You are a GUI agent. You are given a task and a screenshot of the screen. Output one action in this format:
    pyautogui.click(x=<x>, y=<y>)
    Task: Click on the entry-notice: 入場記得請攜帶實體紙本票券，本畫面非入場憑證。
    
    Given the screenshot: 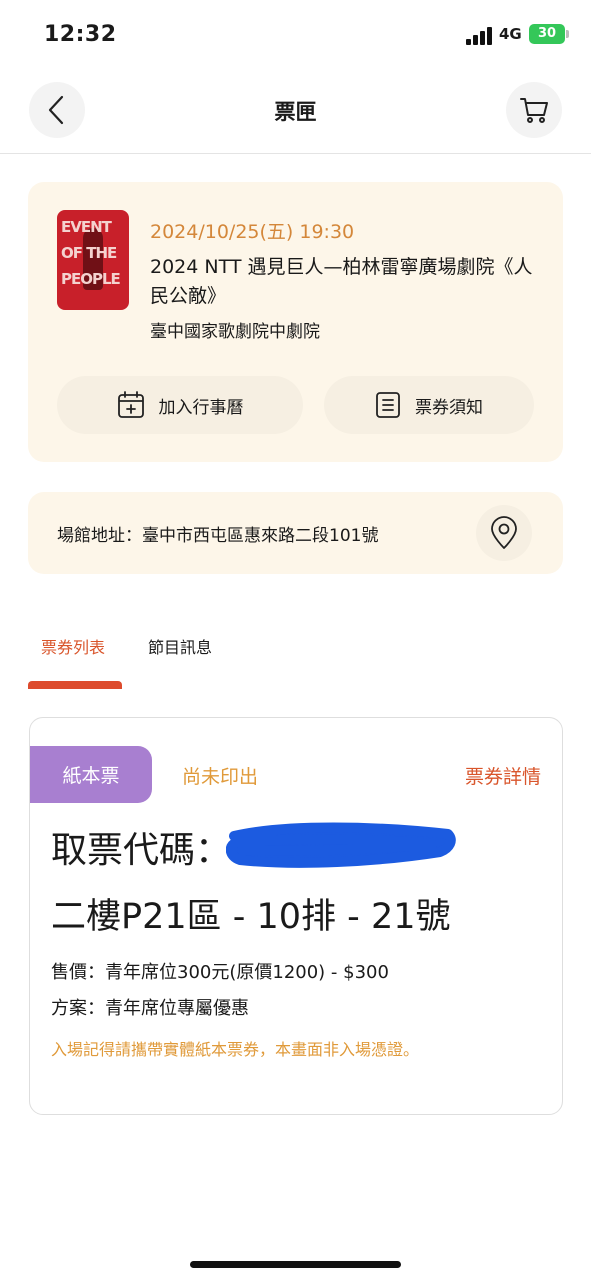 What is the action you would take?
    pyautogui.click(x=235, y=1049)
    